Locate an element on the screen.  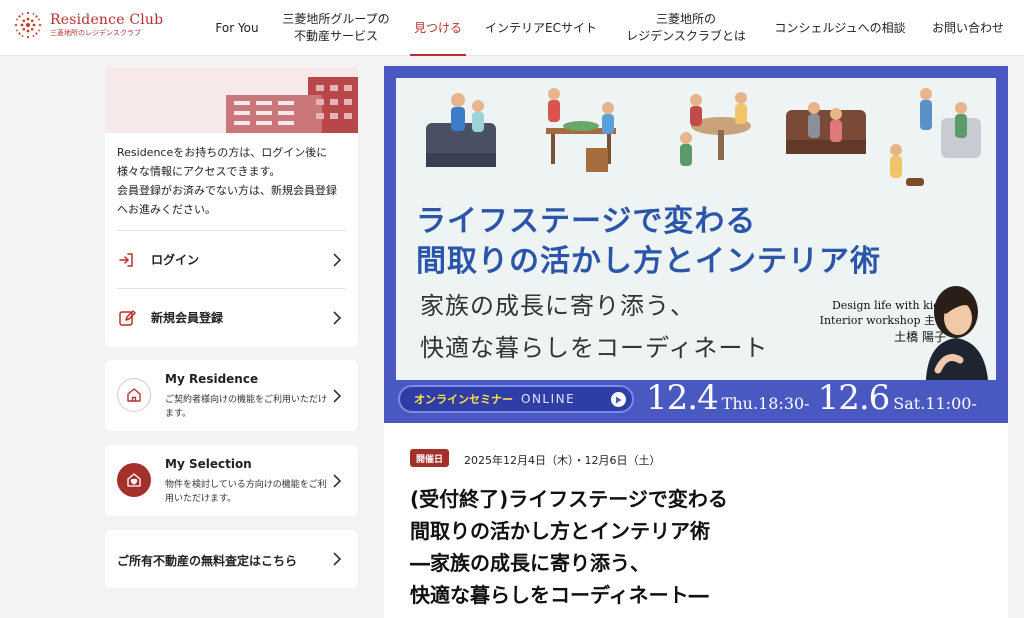
logo-title: Residence Club is located at coordinates (107, 20).